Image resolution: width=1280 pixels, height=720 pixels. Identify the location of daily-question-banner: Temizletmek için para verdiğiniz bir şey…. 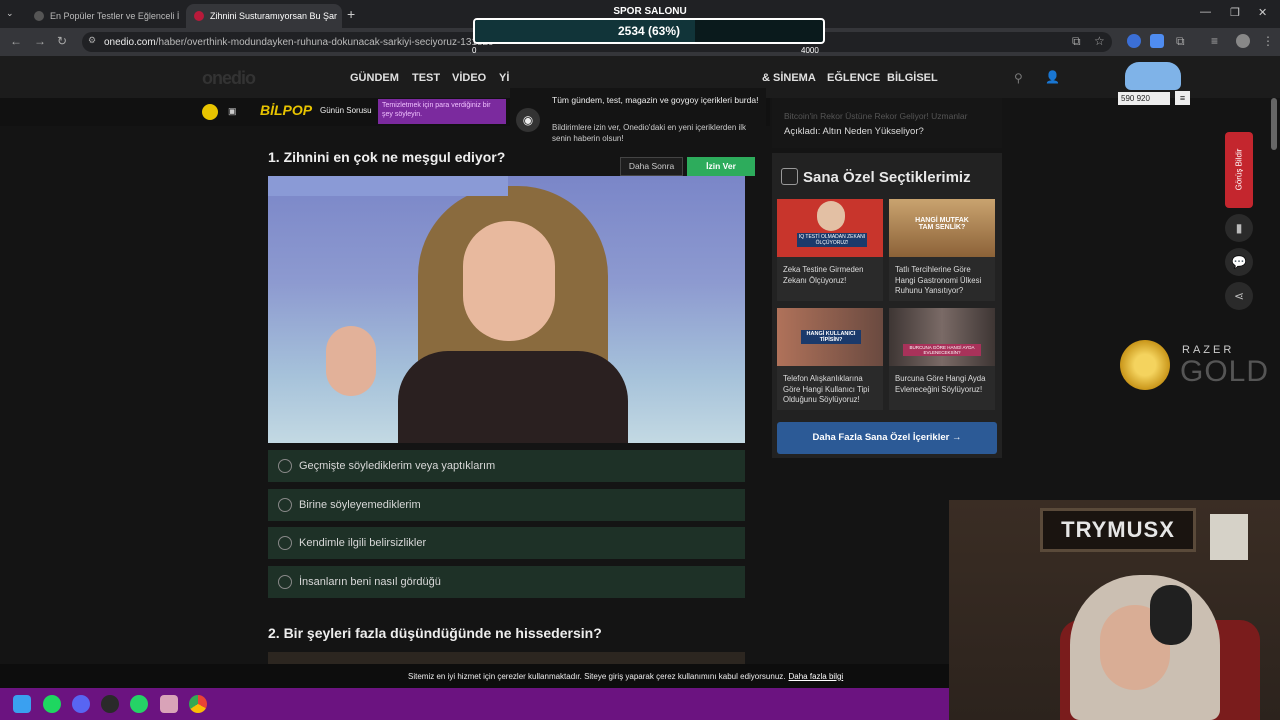
(442, 111).